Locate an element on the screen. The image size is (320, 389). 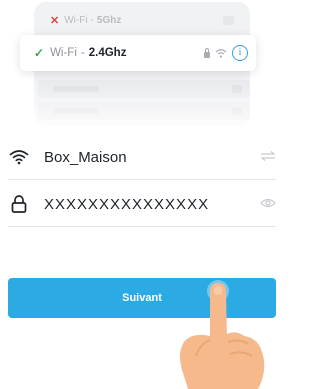
info-icon: i is located at coordinates (240, 53).